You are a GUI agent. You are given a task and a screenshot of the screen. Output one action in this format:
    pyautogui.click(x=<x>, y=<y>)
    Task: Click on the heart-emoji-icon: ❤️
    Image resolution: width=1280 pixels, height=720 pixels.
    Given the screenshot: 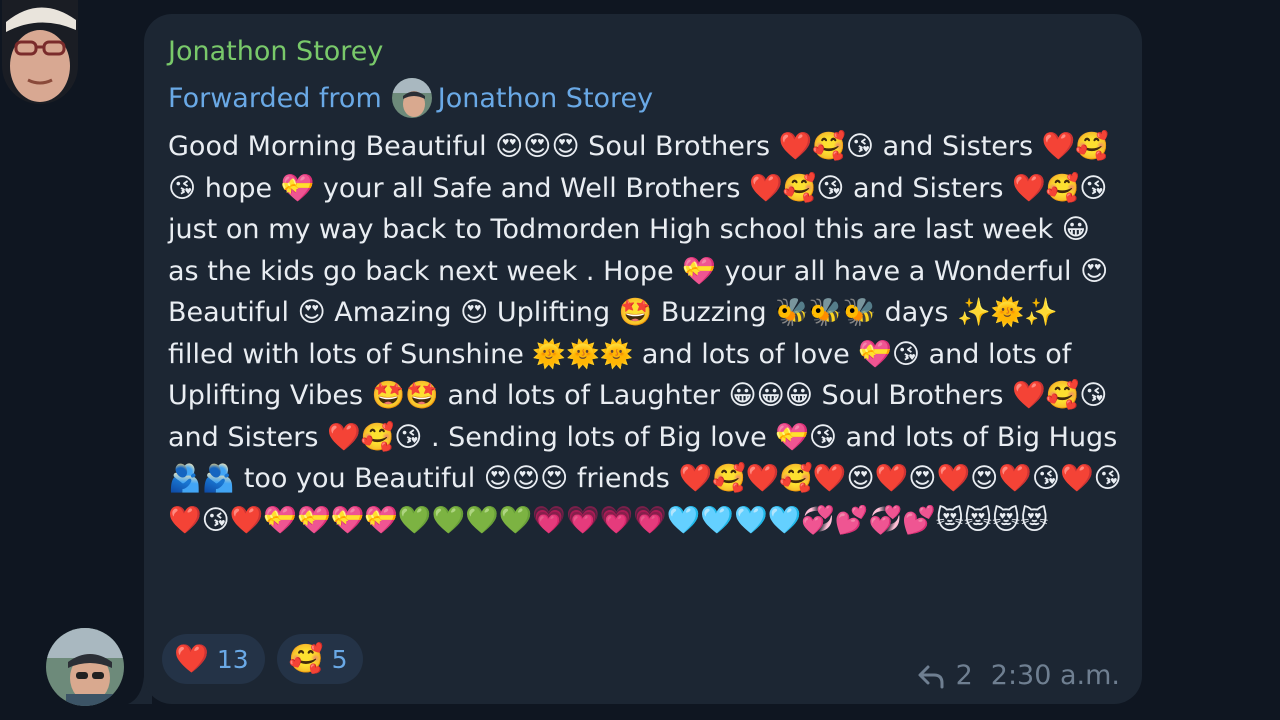 What is the action you would take?
    pyautogui.click(x=191, y=658)
    